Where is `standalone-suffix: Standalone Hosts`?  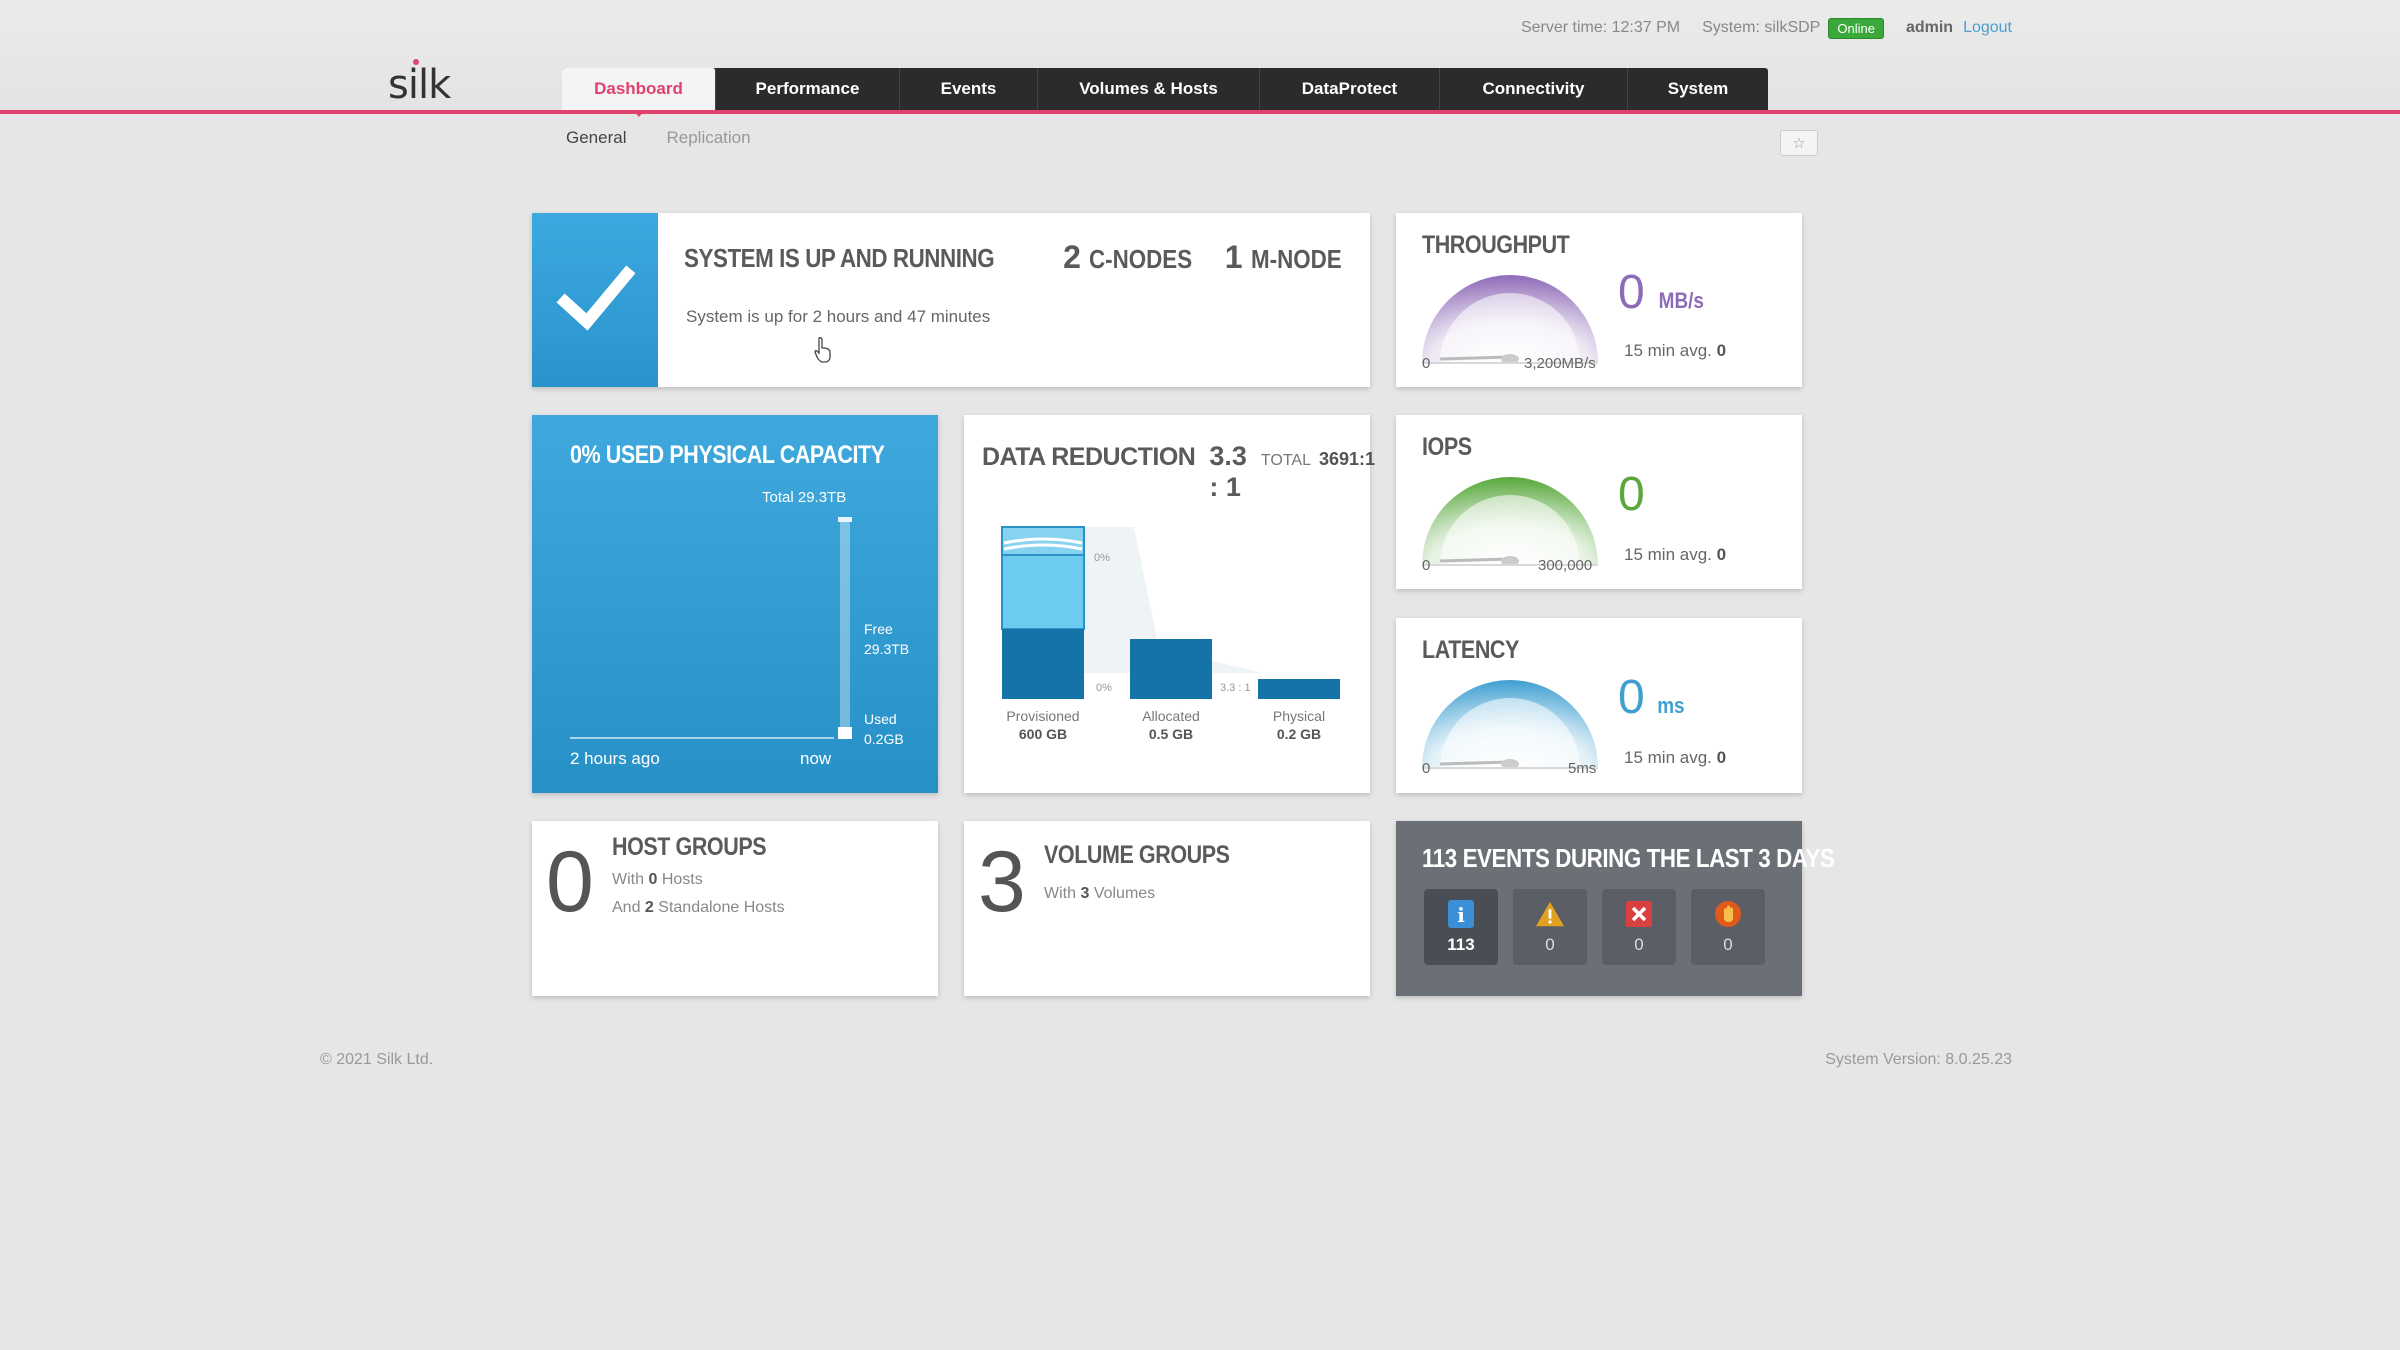 standalone-suffix: Standalone Hosts is located at coordinates (721, 907).